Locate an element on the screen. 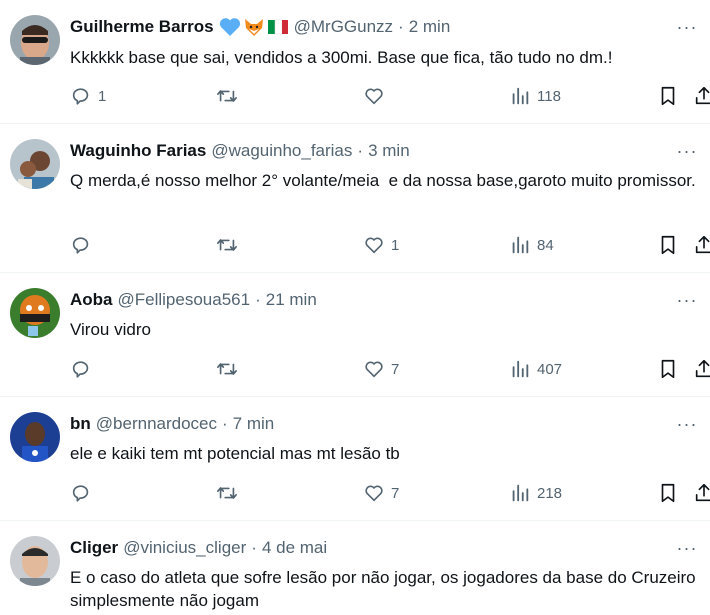  timestamp: 2 min is located at coordinates (430, 27).